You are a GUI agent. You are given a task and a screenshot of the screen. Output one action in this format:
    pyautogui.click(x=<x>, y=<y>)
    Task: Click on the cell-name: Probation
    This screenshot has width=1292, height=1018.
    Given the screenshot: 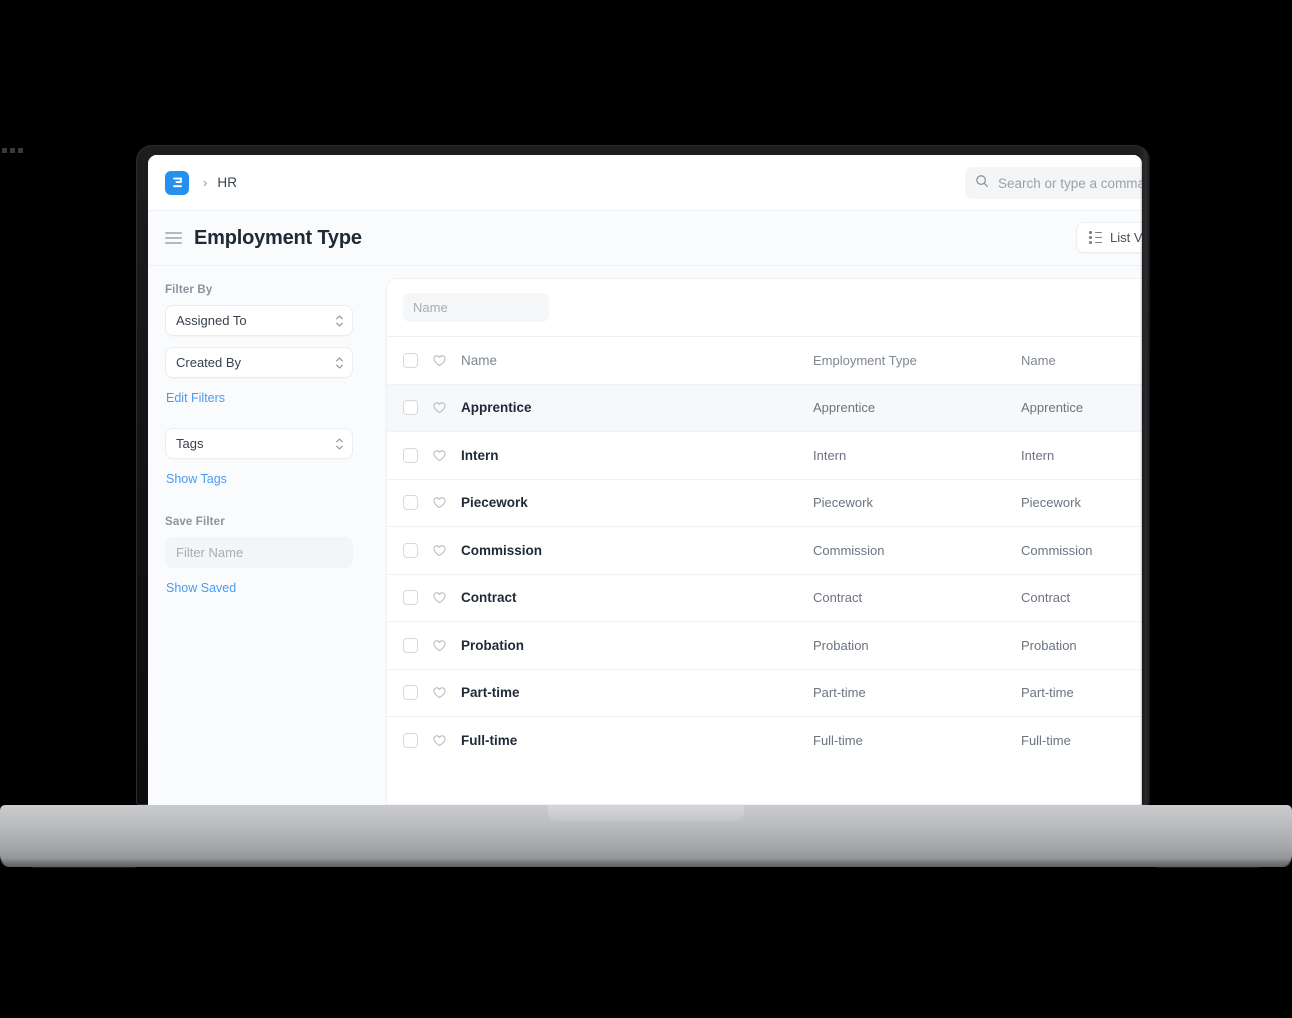 What is the action you would take?
    pyautogui.click(x=637, y=645)
    